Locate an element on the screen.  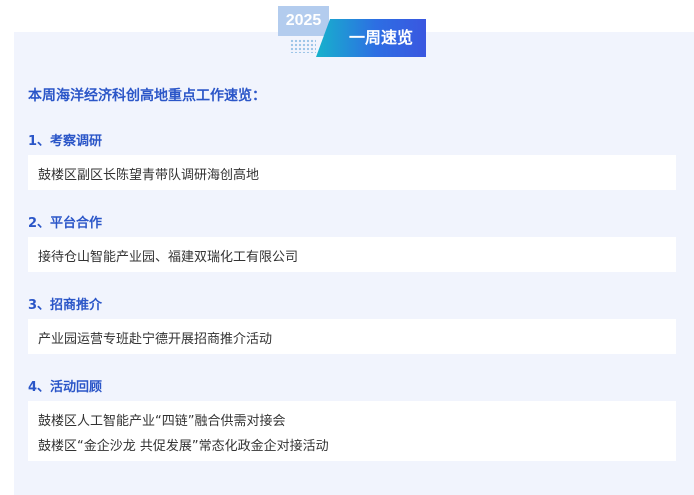
section-heading: 4、活动回顾 is located at coordinates (65, 387).